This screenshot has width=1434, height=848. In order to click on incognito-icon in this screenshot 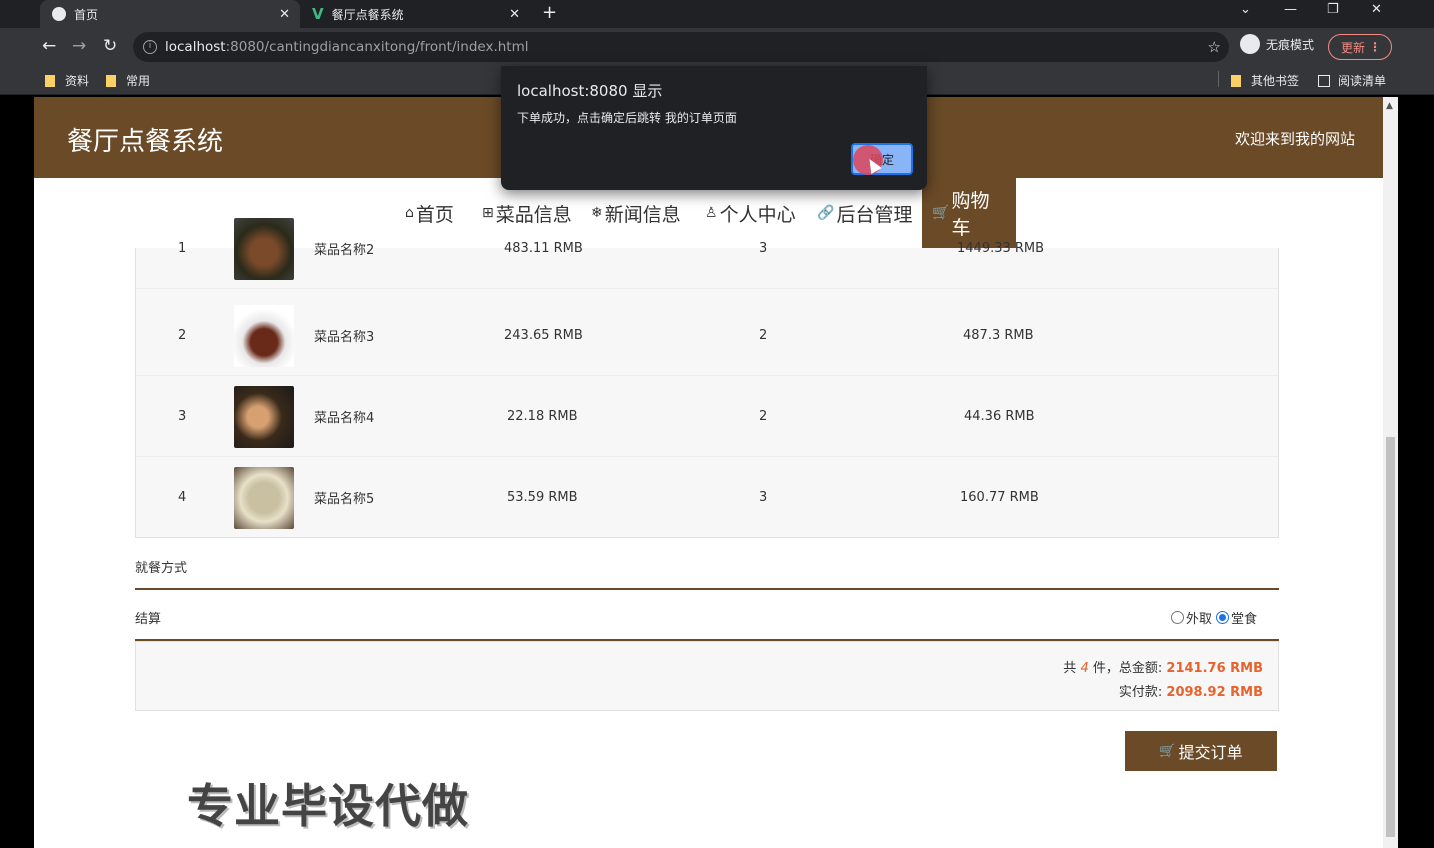, I will do `click(1250, 44)`.